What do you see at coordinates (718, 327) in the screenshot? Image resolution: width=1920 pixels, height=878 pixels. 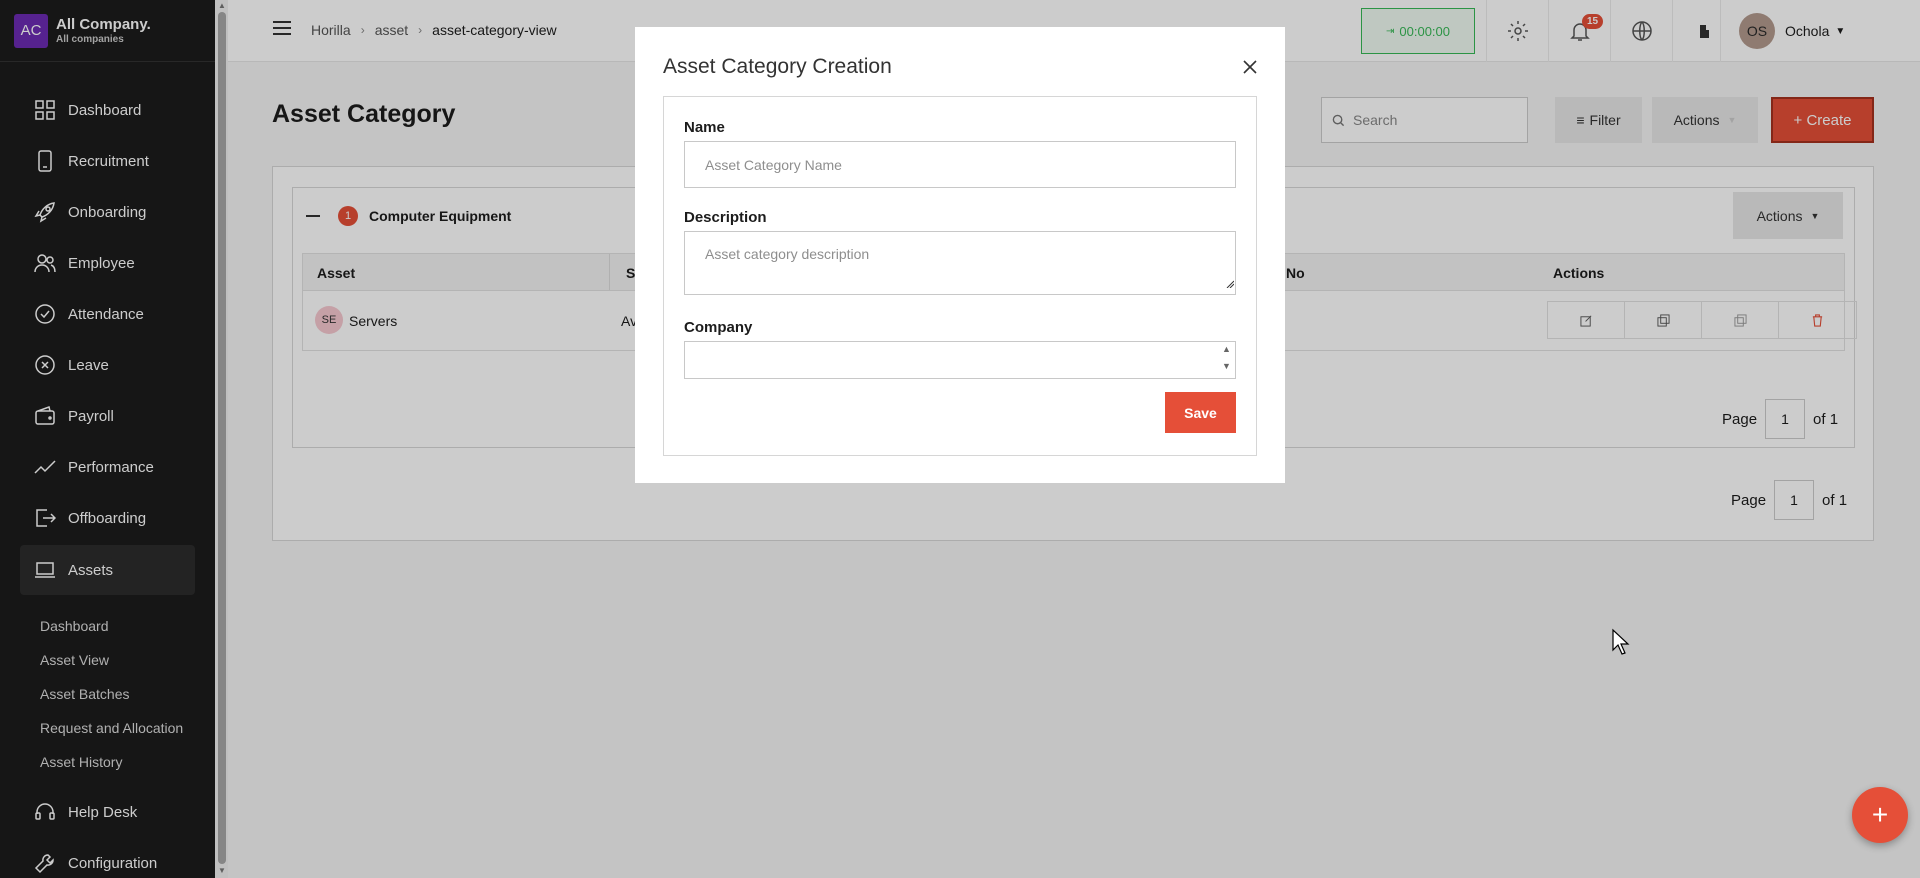 I see `company-label: Company` at bounding box center [718, 327].